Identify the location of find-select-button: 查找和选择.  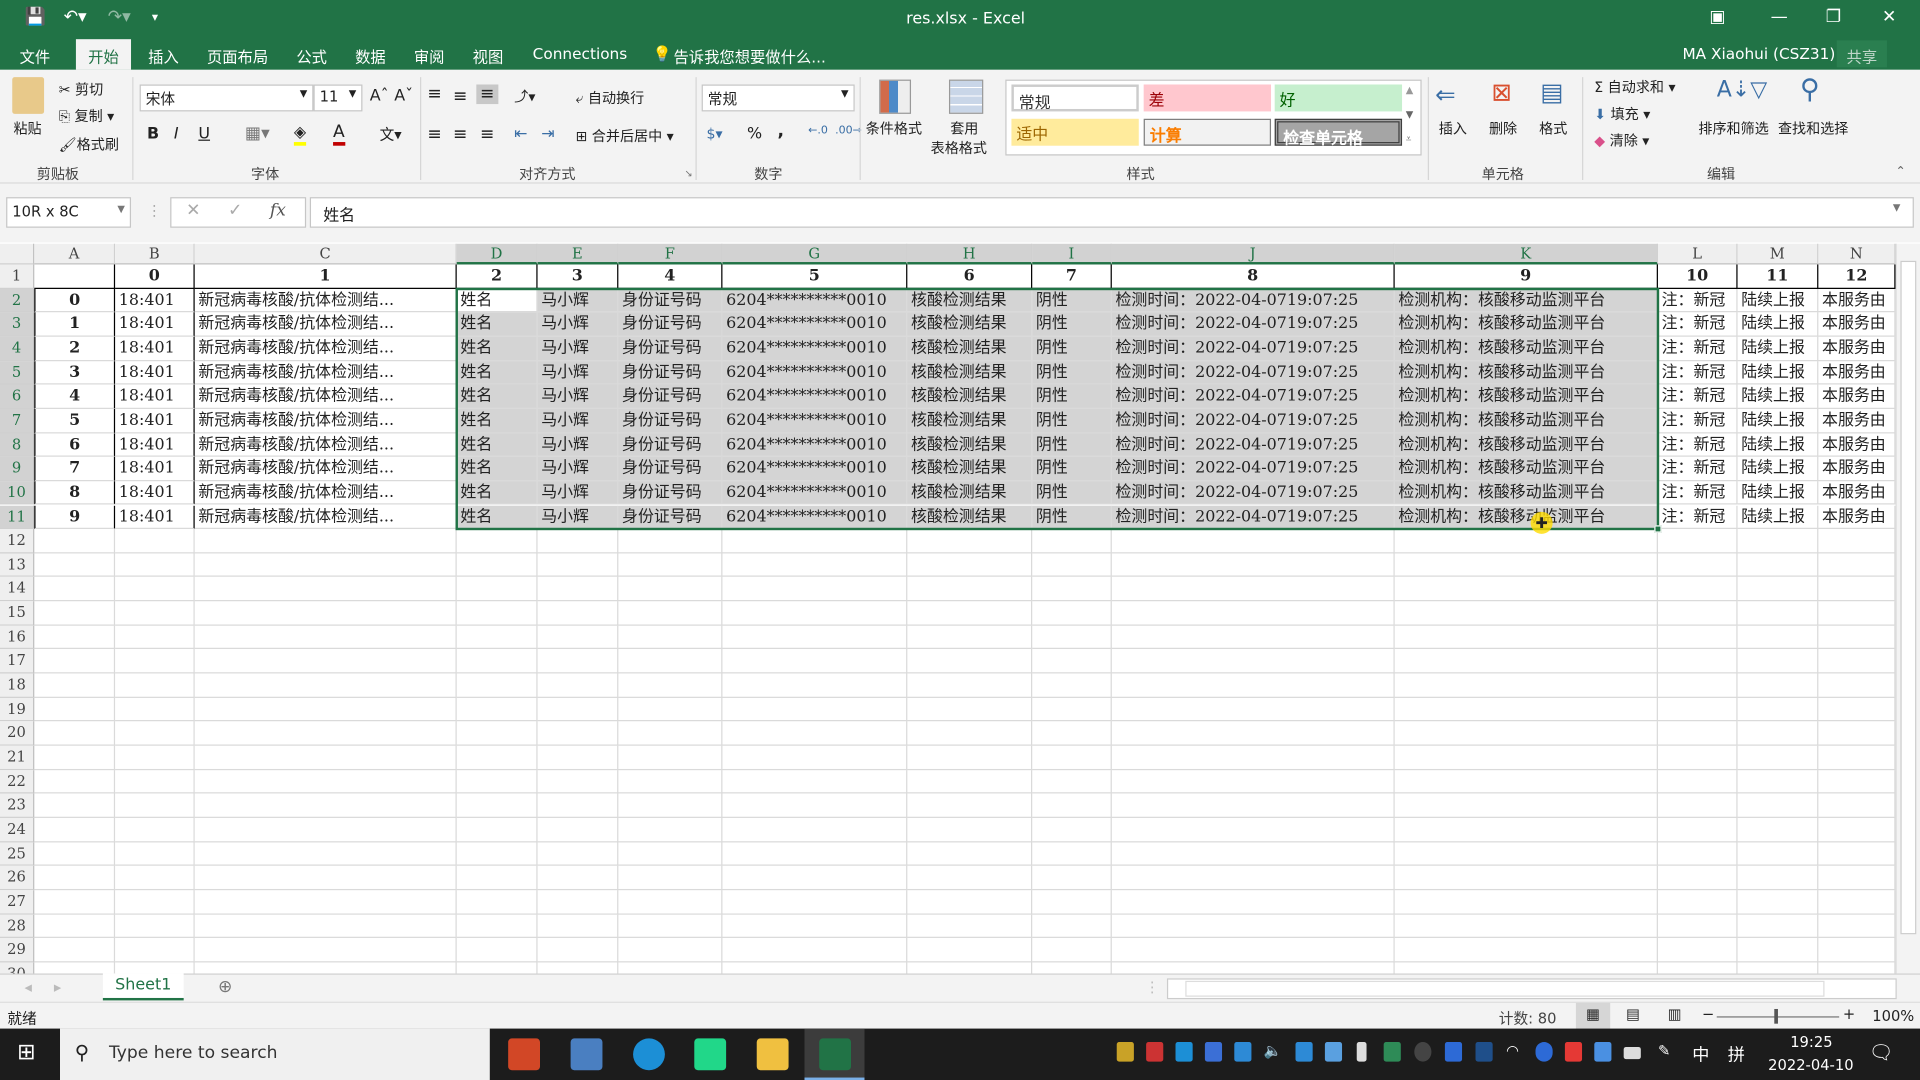
(1813, 129).